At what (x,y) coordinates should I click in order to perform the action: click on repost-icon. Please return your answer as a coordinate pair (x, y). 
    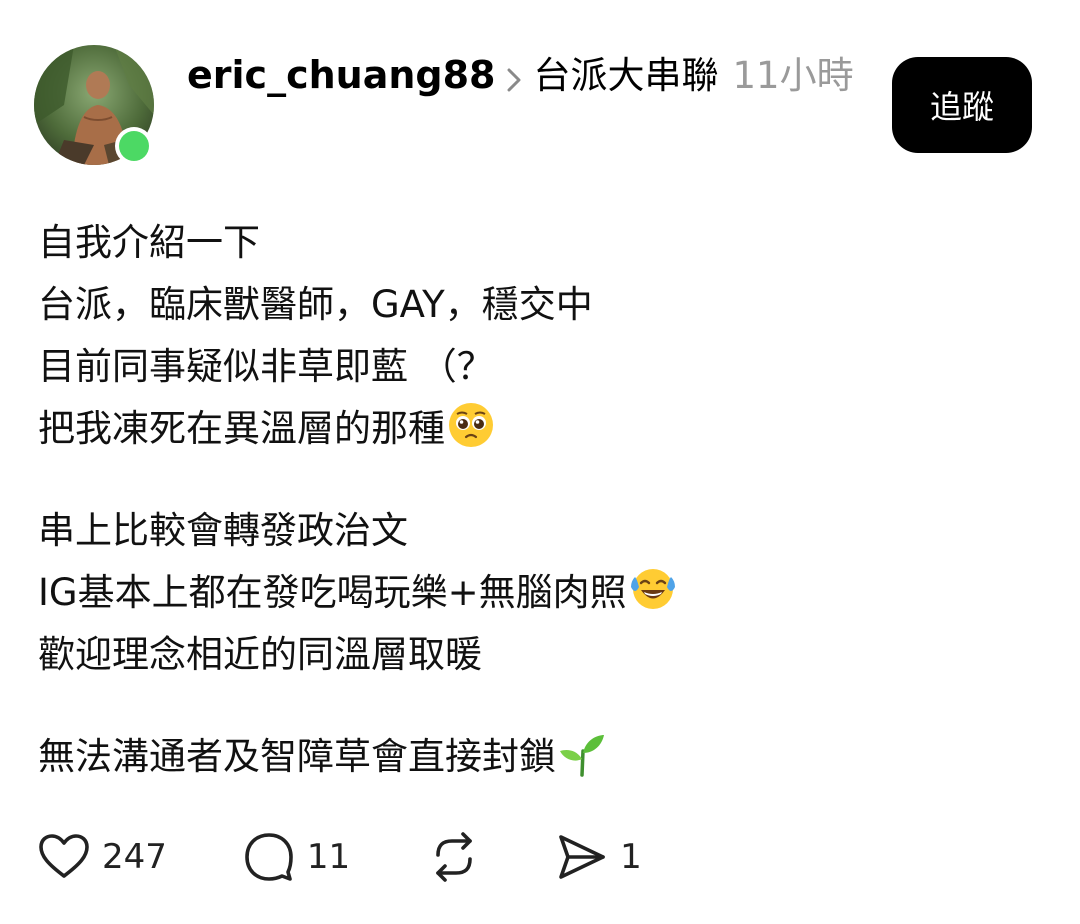
    Looking at the image, I should click on (454, 857).